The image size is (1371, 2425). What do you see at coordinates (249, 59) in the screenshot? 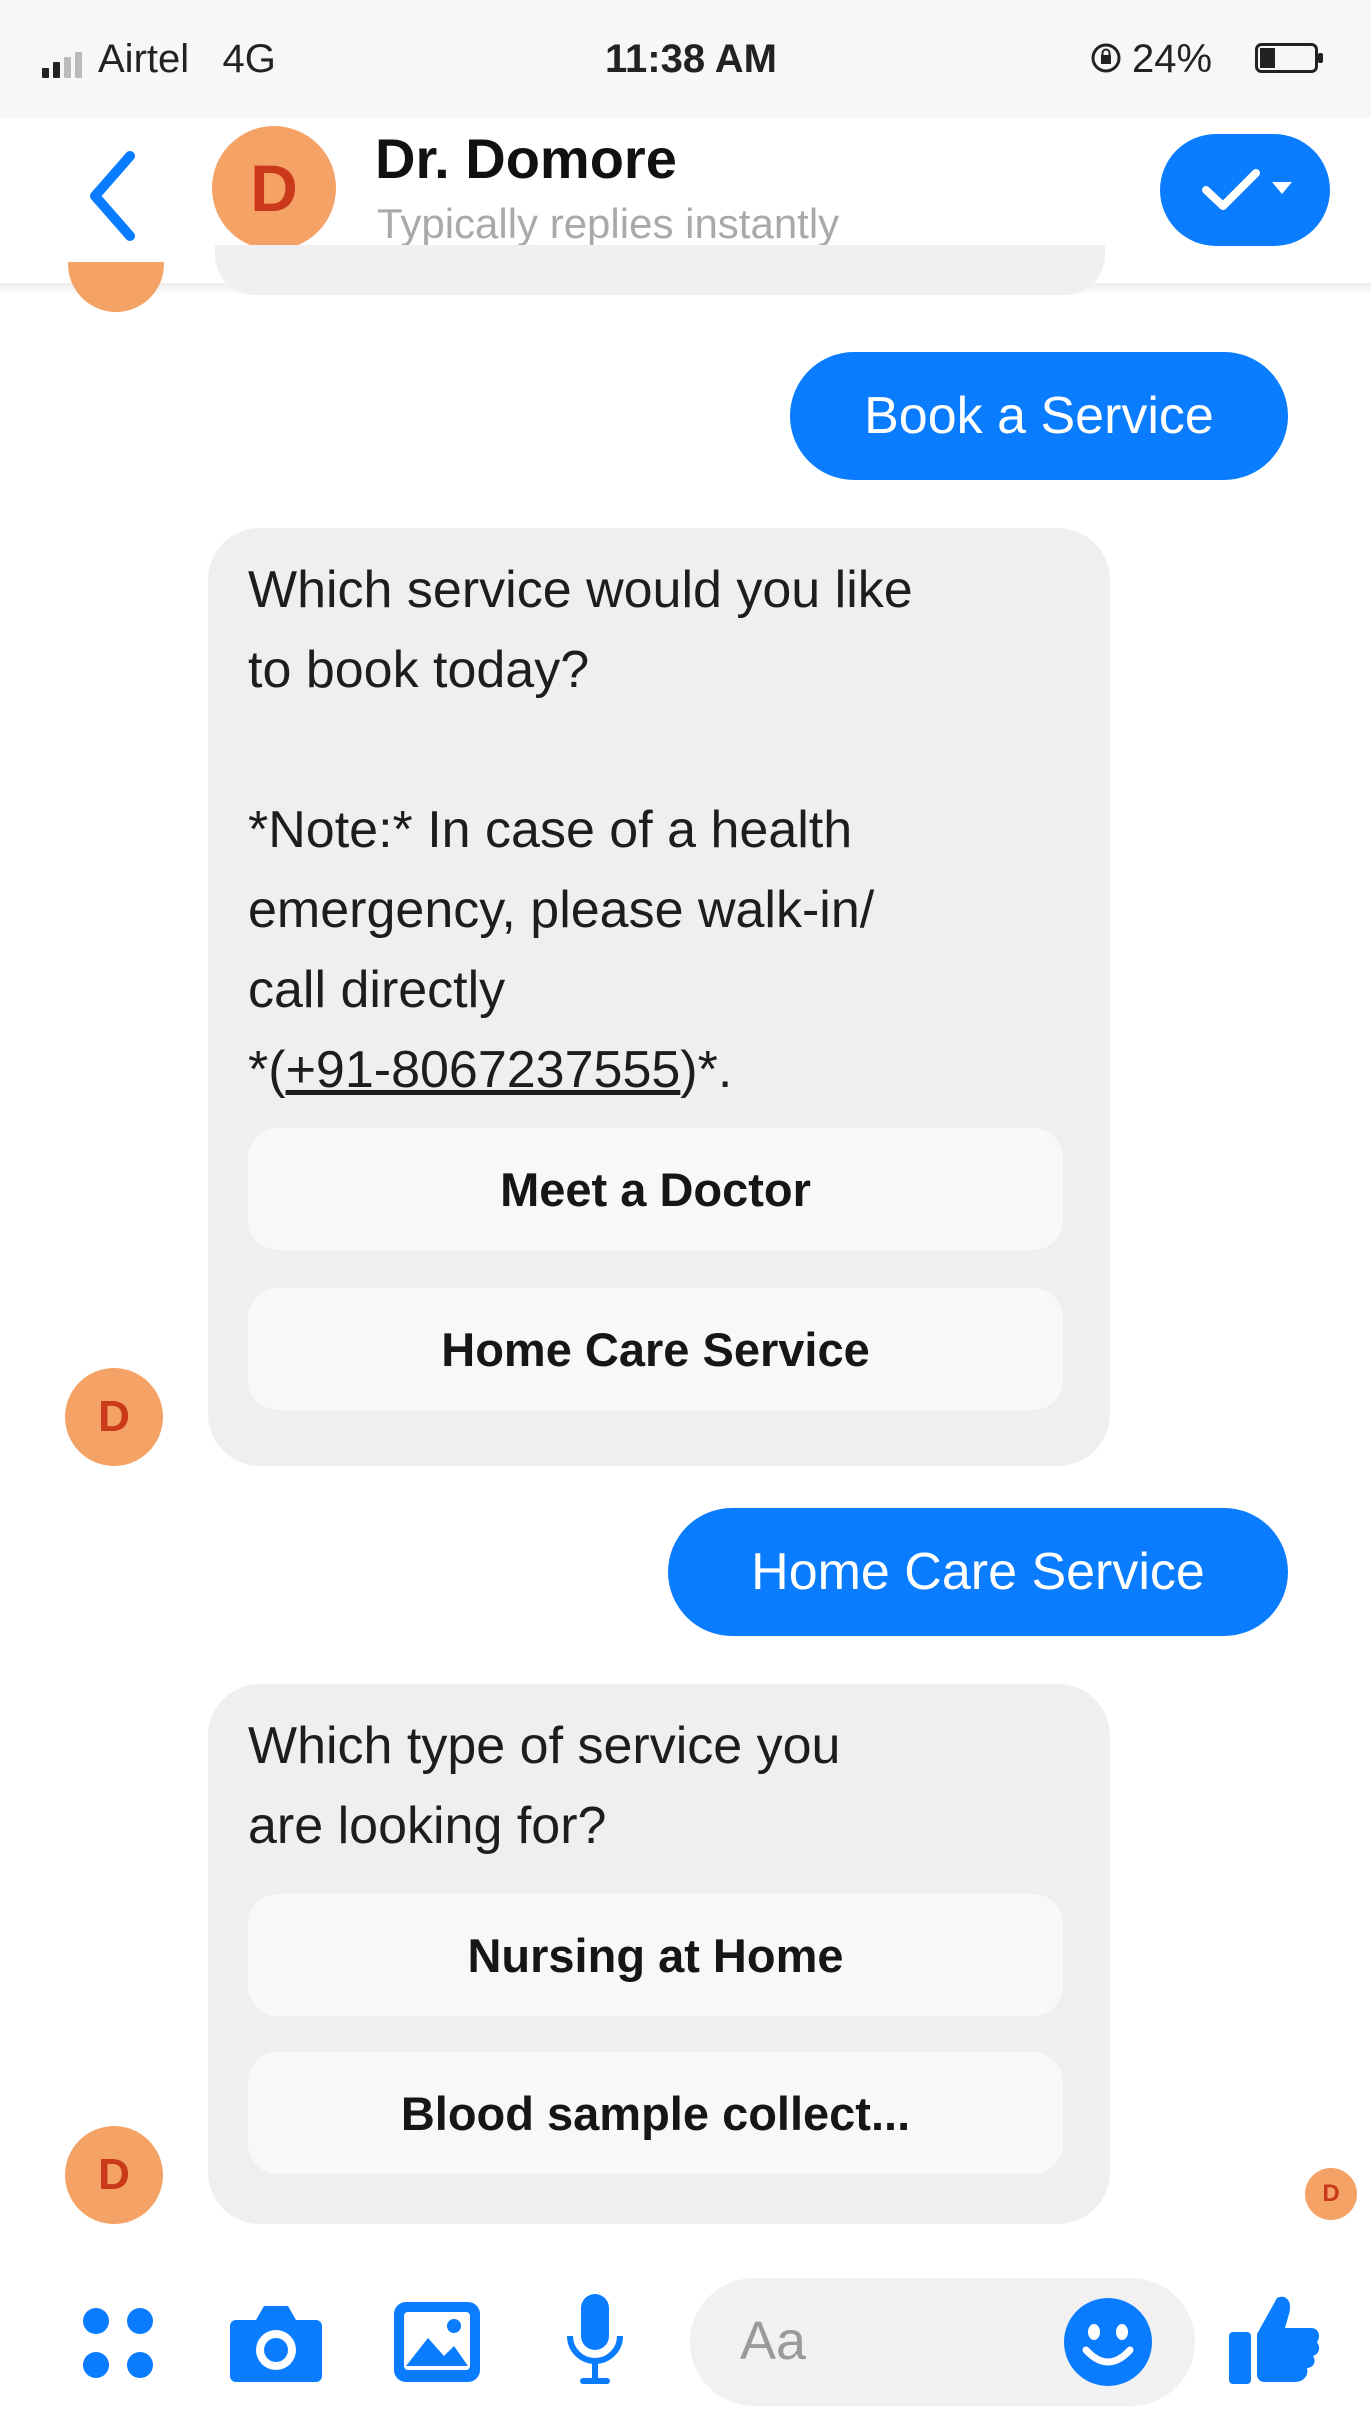
I see `network-label: 4G` at bounding box center [249, 59].